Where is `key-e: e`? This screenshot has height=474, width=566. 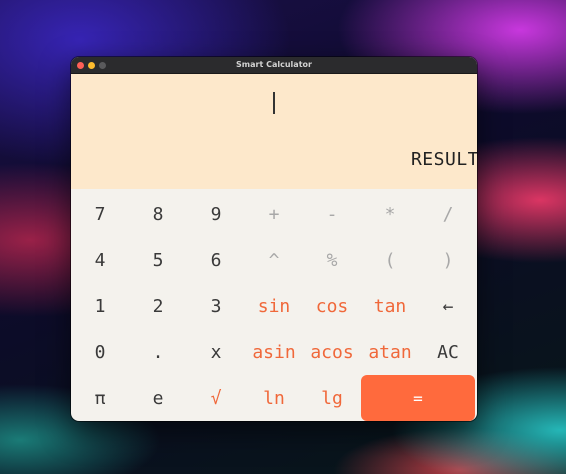
key-e: e is located at coordinates (158, 398).